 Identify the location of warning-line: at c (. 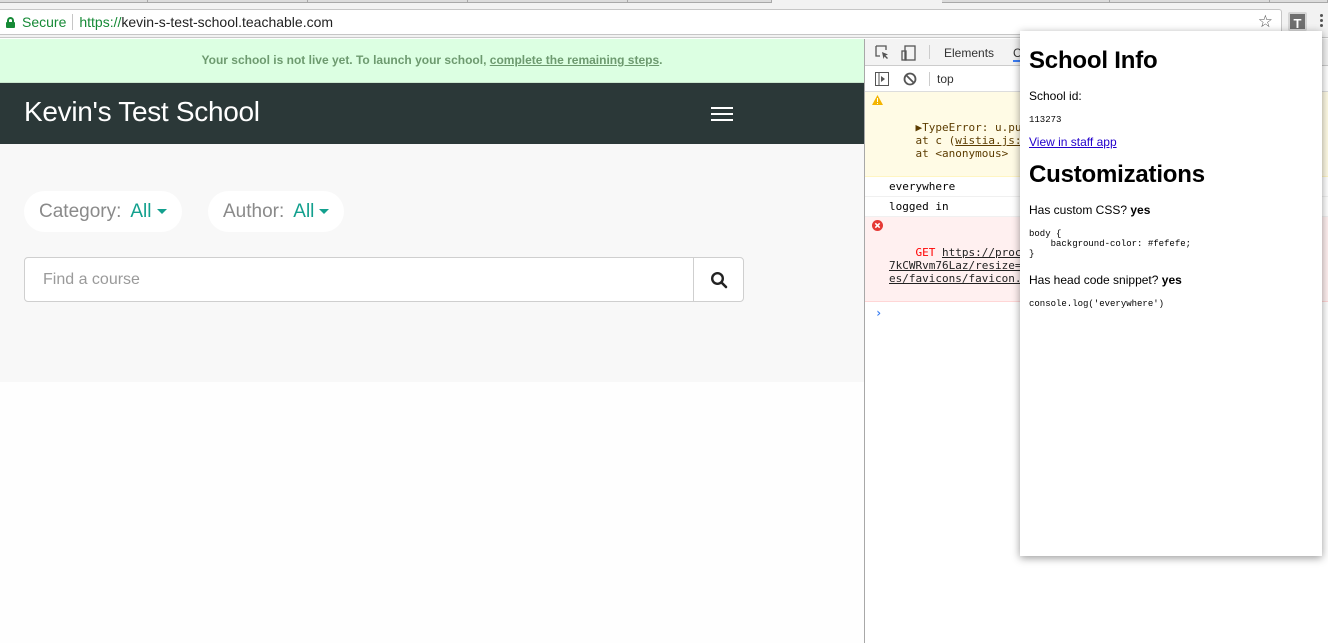
(922, 140).